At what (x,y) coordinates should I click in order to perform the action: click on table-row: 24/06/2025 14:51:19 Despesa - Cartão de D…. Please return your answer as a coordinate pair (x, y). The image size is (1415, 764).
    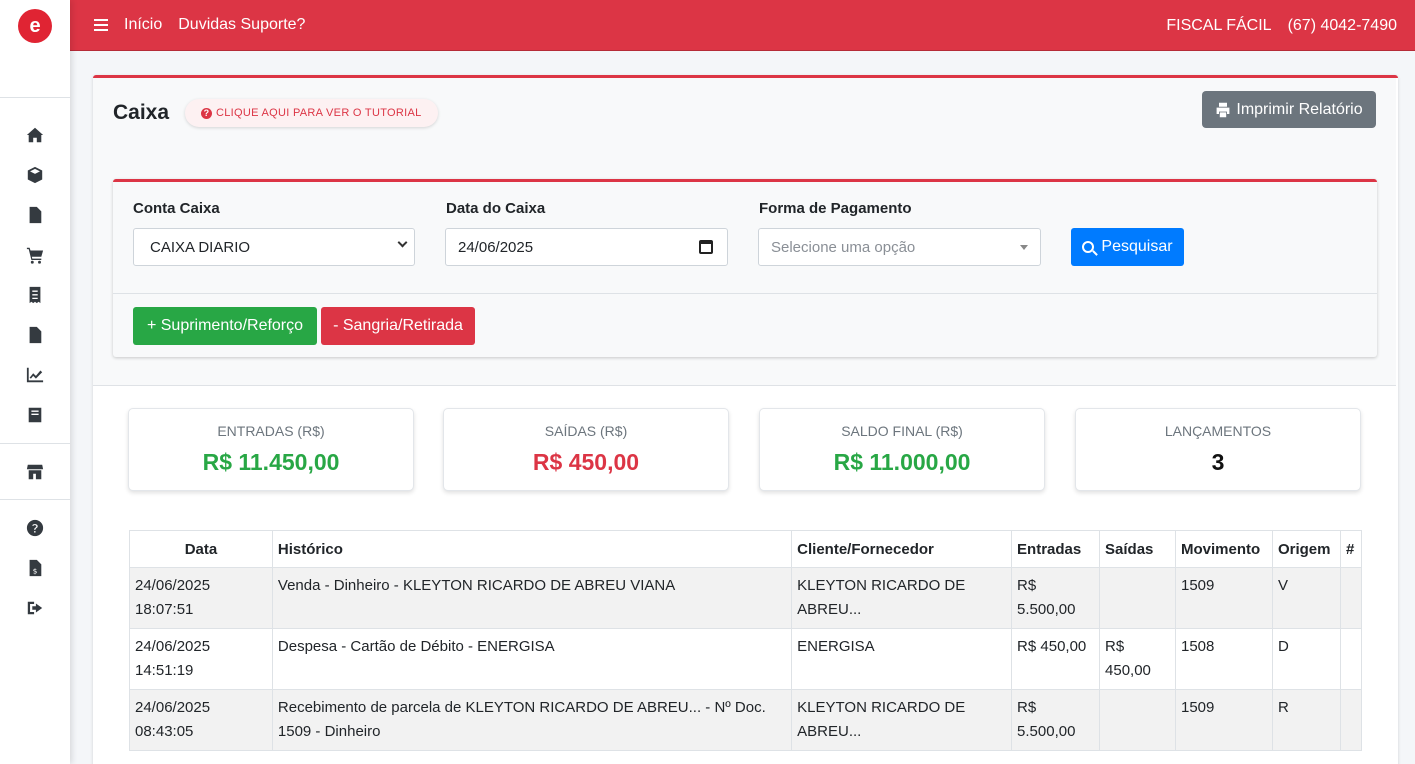
    Looking at the image, I should click on (746, 659).